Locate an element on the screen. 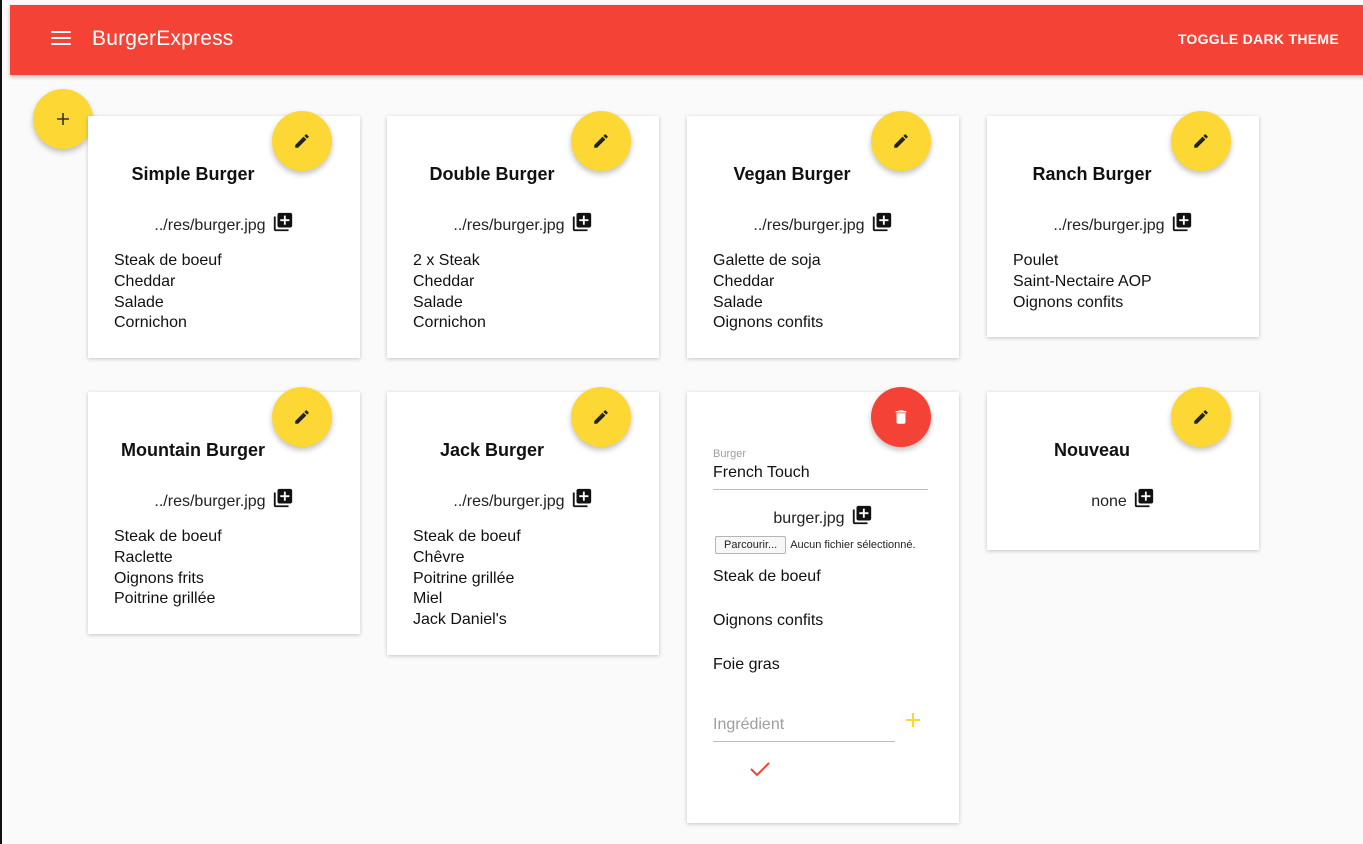 The height and width of the screenshot is (844, 1363). edit-image-row: burger.jpg is located at coordinates (823, 517).